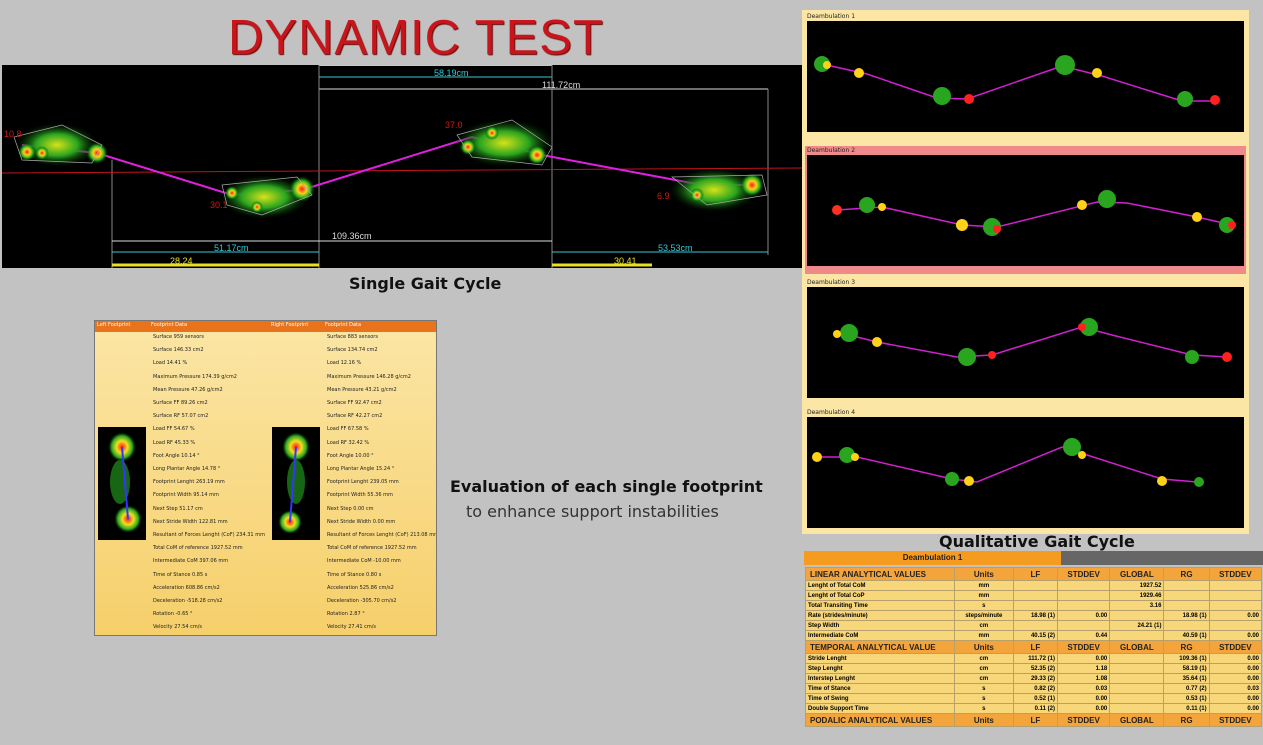 The width and height of the screenshot is (1263, 745). Describe the element at coordinates (174, 442) in the screenshot. I see `left-row: Load RF 45.33 %` at that location.